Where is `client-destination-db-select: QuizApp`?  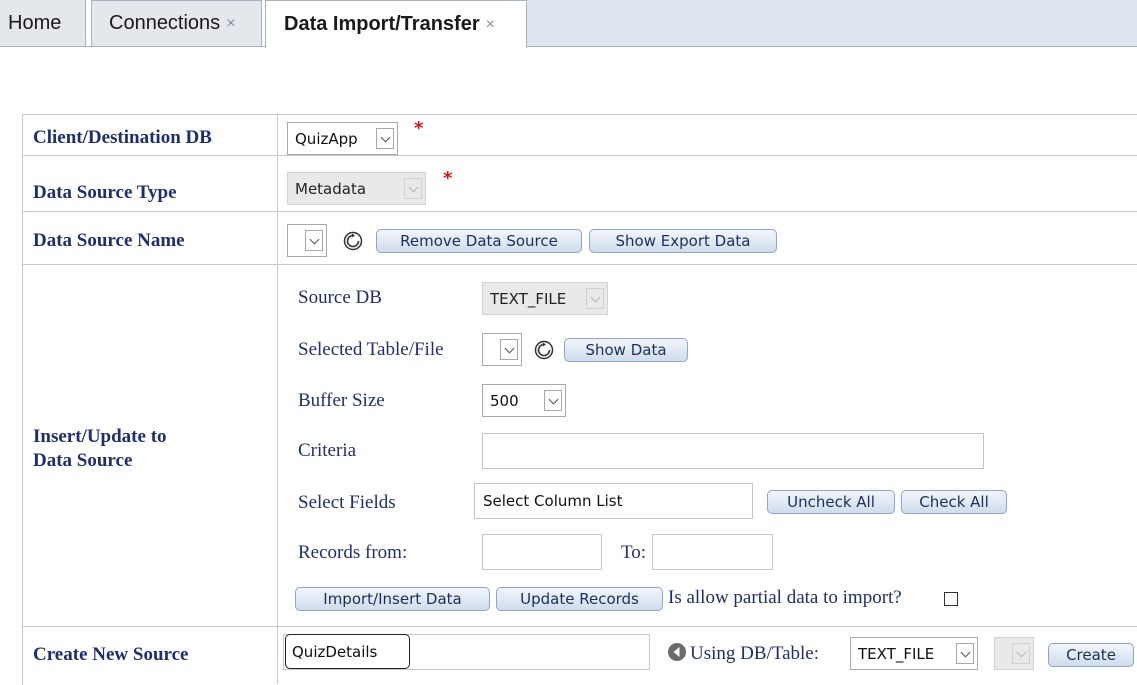 client-destination-db-select: QuizApp is located at coordinates (342, 138).